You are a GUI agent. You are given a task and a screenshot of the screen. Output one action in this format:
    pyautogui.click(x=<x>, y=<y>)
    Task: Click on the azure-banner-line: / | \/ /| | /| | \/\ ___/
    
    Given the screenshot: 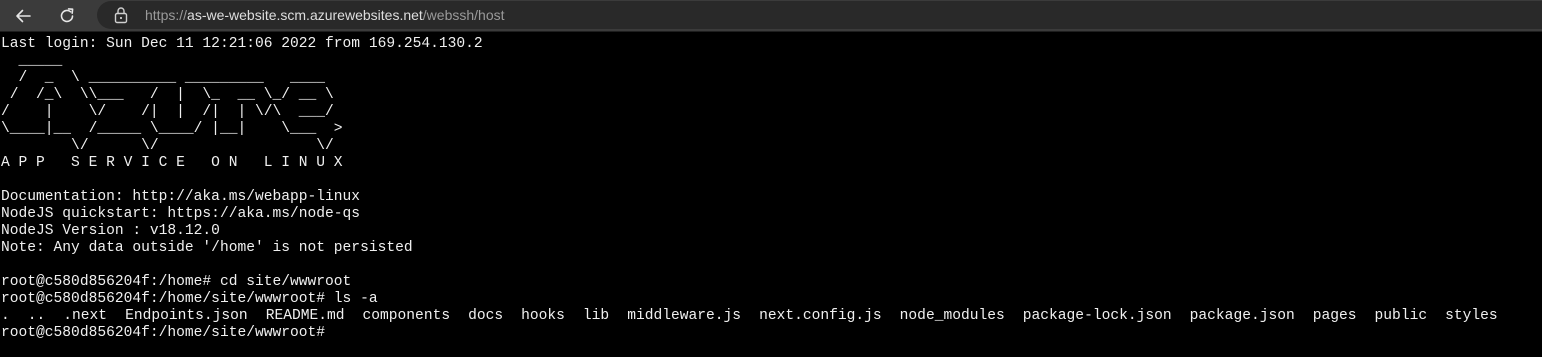 What is the action you would take?
    pyautogui.click(x=167, y=112)
    